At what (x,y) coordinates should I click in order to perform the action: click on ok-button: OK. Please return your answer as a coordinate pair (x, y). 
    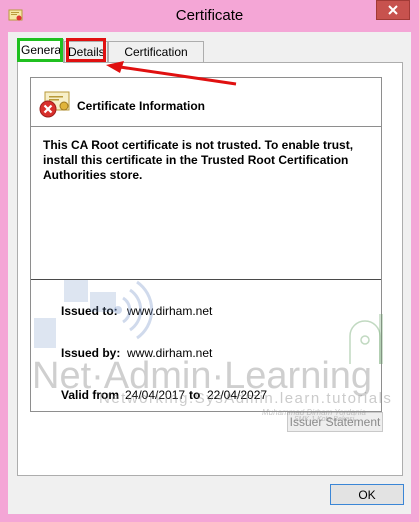
    Looking at the image, I should click on (367, 494).